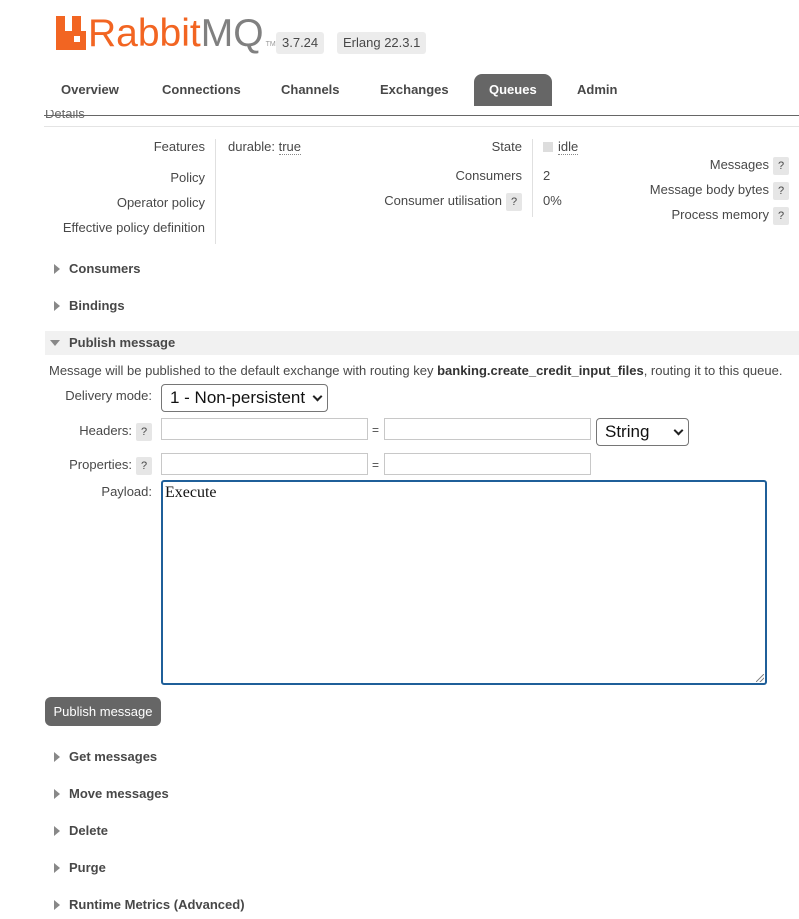 The height and width of the screenshot is (919, 799). What do you see at coordinates (414, 90) in the screenshot?
I see `tab-exchanges: Exchanges` at bounding box center [414, 90].